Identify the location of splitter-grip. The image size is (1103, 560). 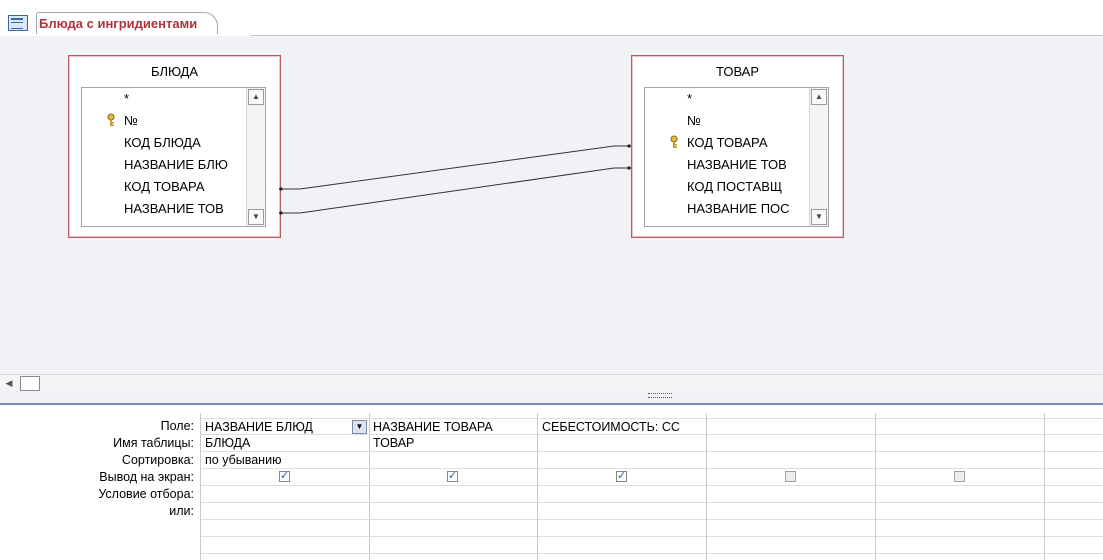
(660, 395).